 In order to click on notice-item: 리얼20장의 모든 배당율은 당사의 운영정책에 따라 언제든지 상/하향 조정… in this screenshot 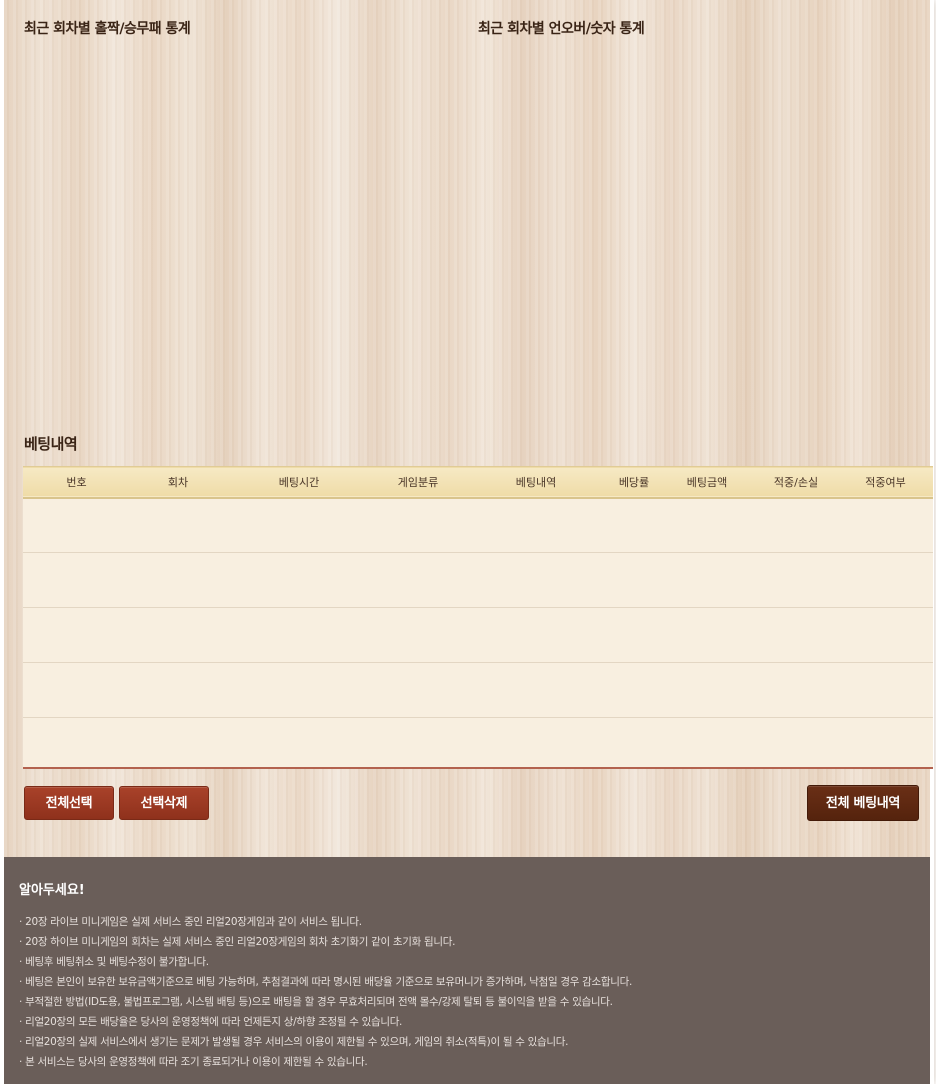, I will do `click(325, 1022)`.